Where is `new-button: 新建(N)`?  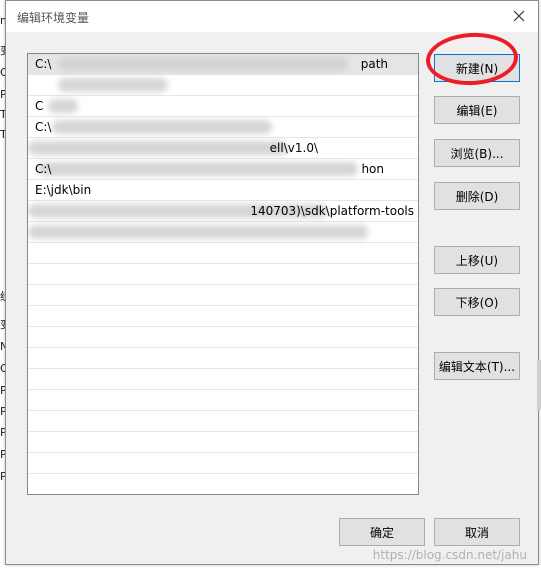
new-button: 新建(N) is located at coordinates (477, 68).